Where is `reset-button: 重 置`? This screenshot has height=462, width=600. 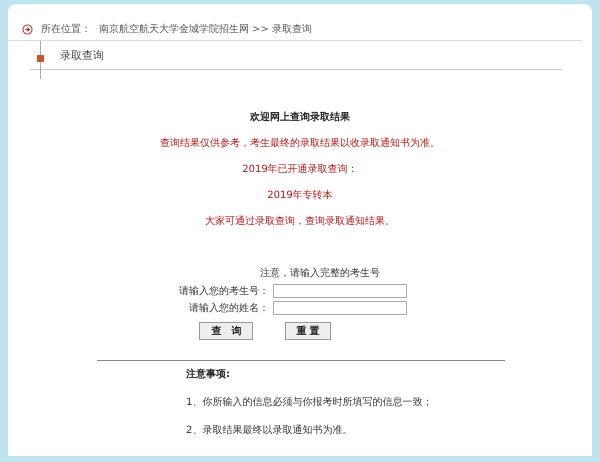
reset-button: 重 置 is located at coordinates (308, 331).